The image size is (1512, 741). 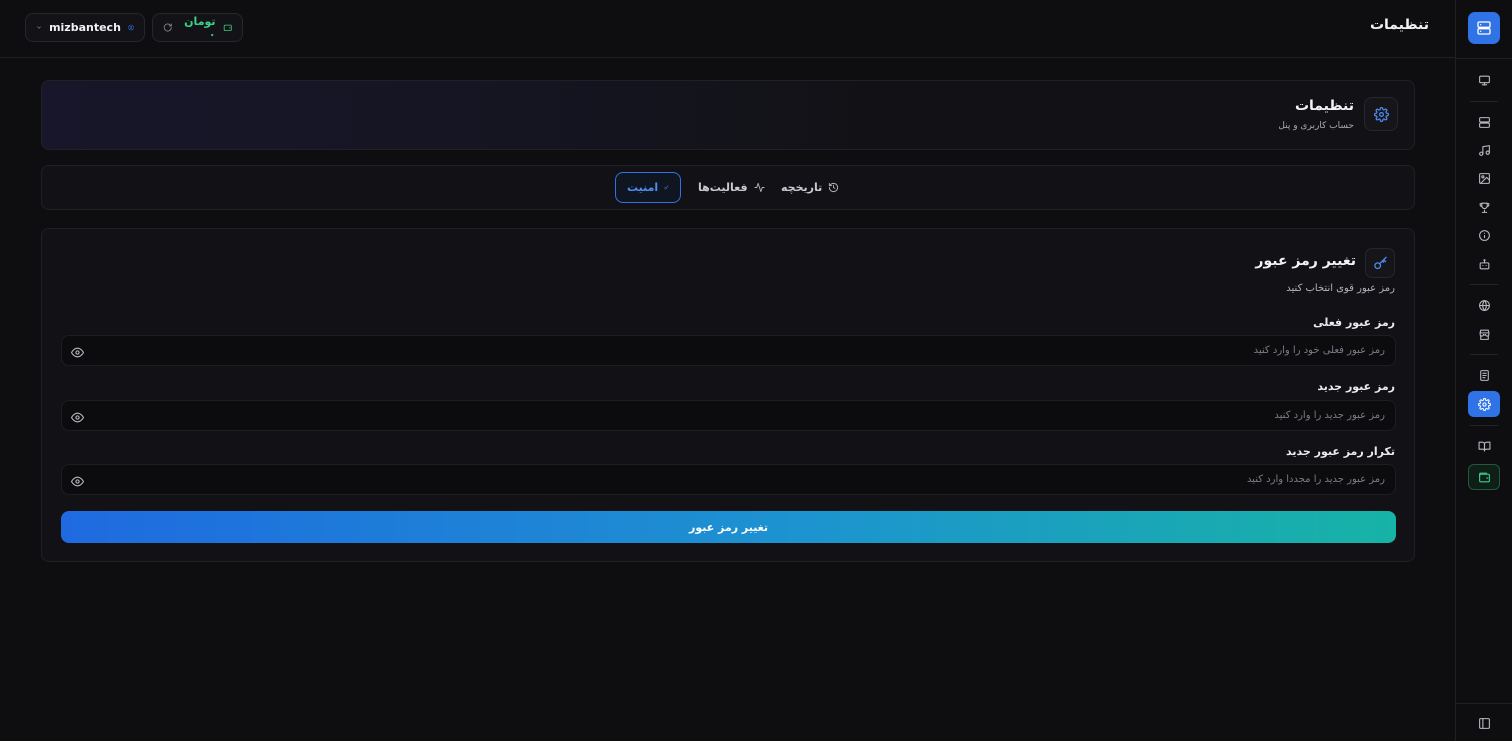 I want to click on new-password-field, so click(x=728, y=415).